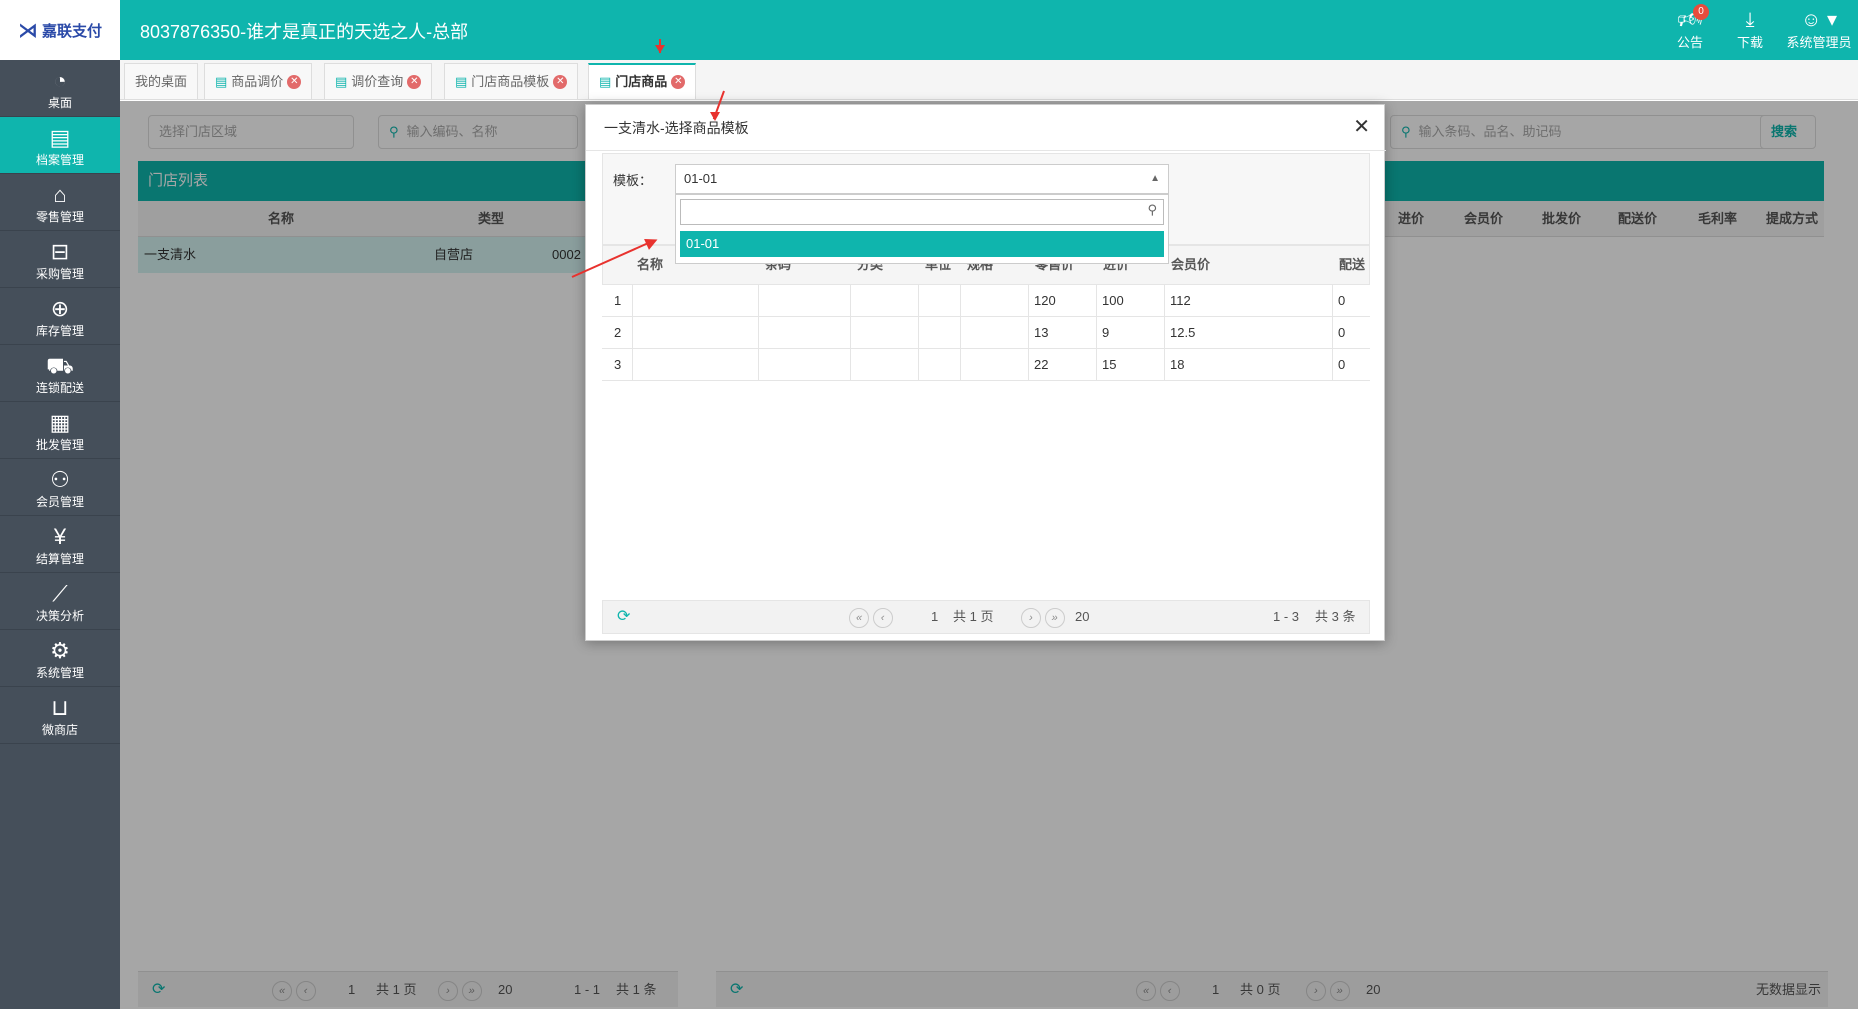 The width and height of the screenshot is (1858, 1009). Describe the element at coordinates (59, 331) in the screenshot. I see `sidebar-item-label: 库存管理` at that location.